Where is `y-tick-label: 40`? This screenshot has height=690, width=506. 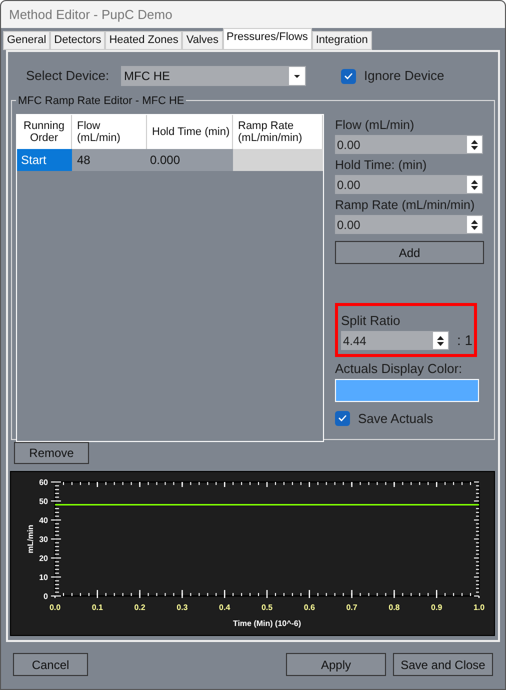
y-tick-label: 40 is located at coordinates (43, 520).